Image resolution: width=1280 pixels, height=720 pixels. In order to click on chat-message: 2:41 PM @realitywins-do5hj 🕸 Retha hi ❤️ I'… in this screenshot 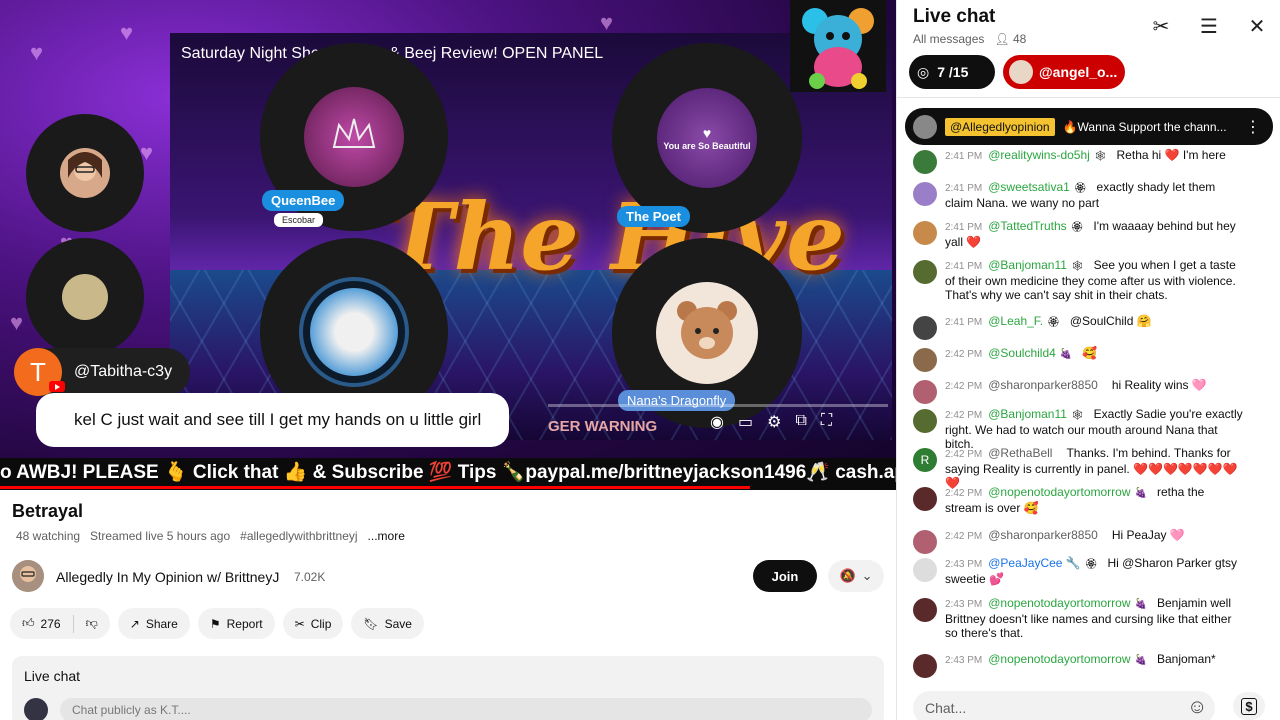, I will do `click(1078, 161)`.